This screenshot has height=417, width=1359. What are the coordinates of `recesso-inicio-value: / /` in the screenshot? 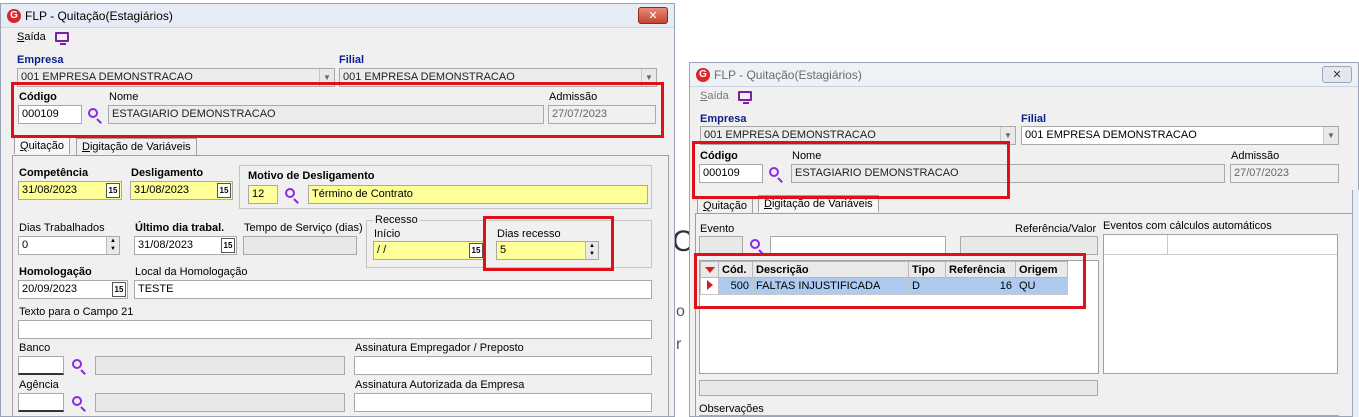 It's located at (382, 250).